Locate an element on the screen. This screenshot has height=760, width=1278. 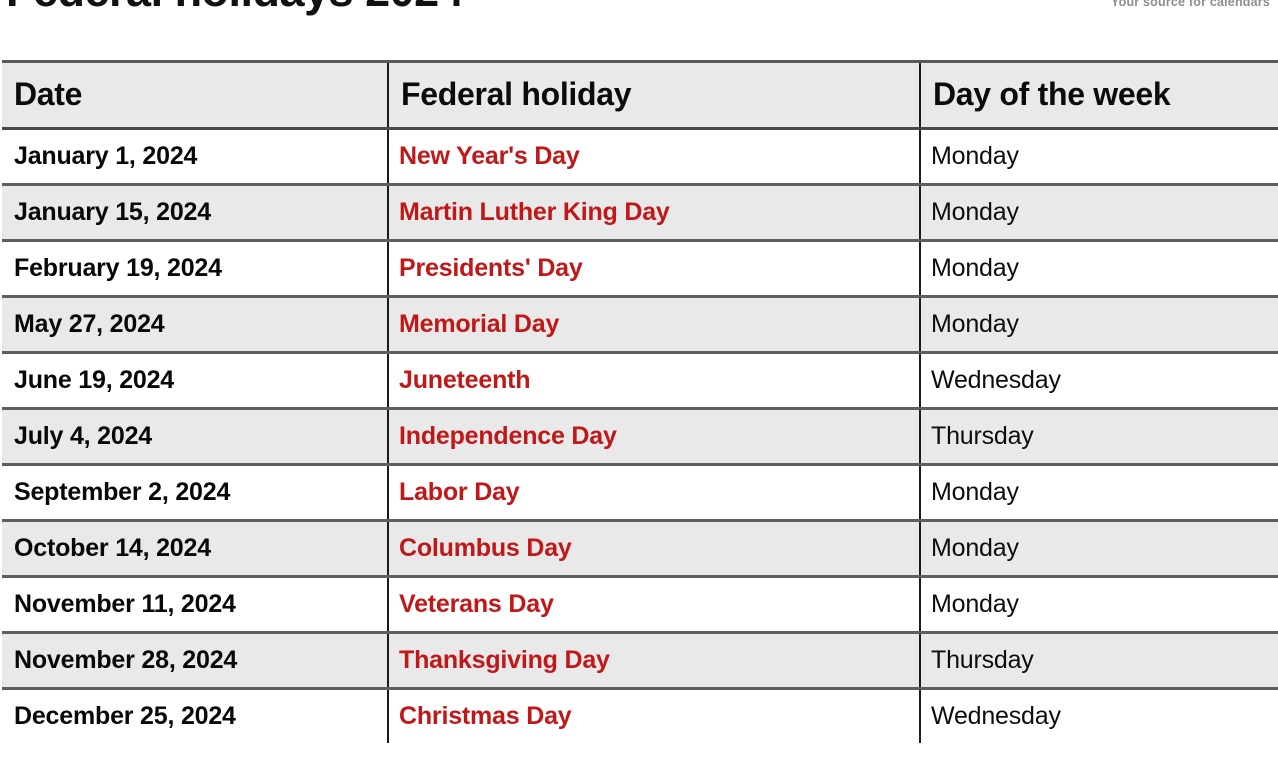
cell-date: June 19, 2024 is located at coordinates (195, 381).